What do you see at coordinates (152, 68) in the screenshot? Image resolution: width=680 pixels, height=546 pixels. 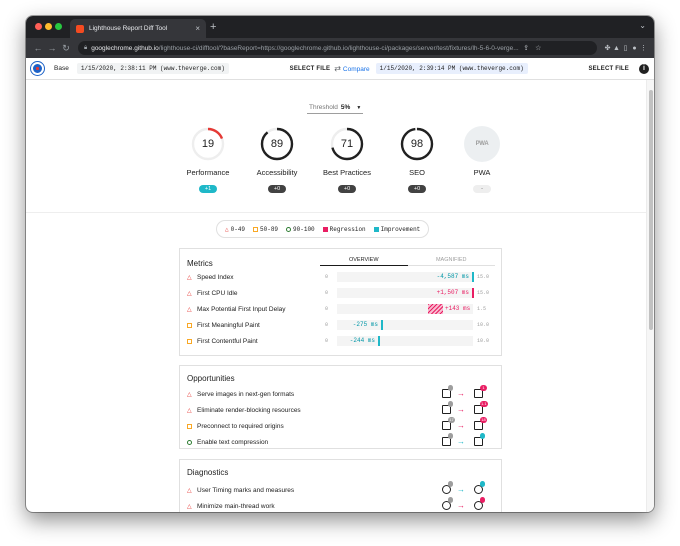 I see `base-run-label: 1/15/2020, 2:38:11 PM (www.theverge.com)` at bounding box center [152, 68].